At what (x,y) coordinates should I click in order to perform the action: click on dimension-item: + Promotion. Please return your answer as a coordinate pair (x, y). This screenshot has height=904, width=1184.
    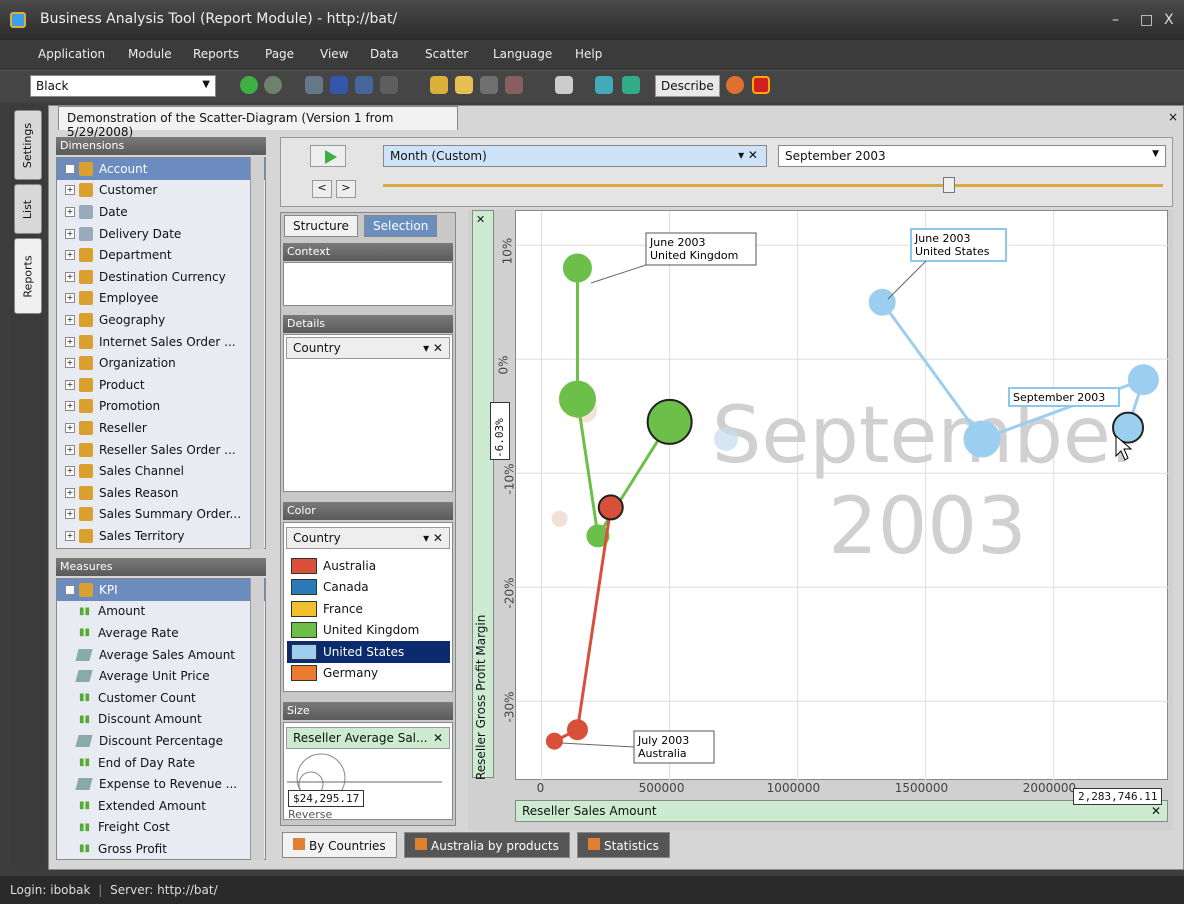
    Looking at the image, I should click on (161, 407).